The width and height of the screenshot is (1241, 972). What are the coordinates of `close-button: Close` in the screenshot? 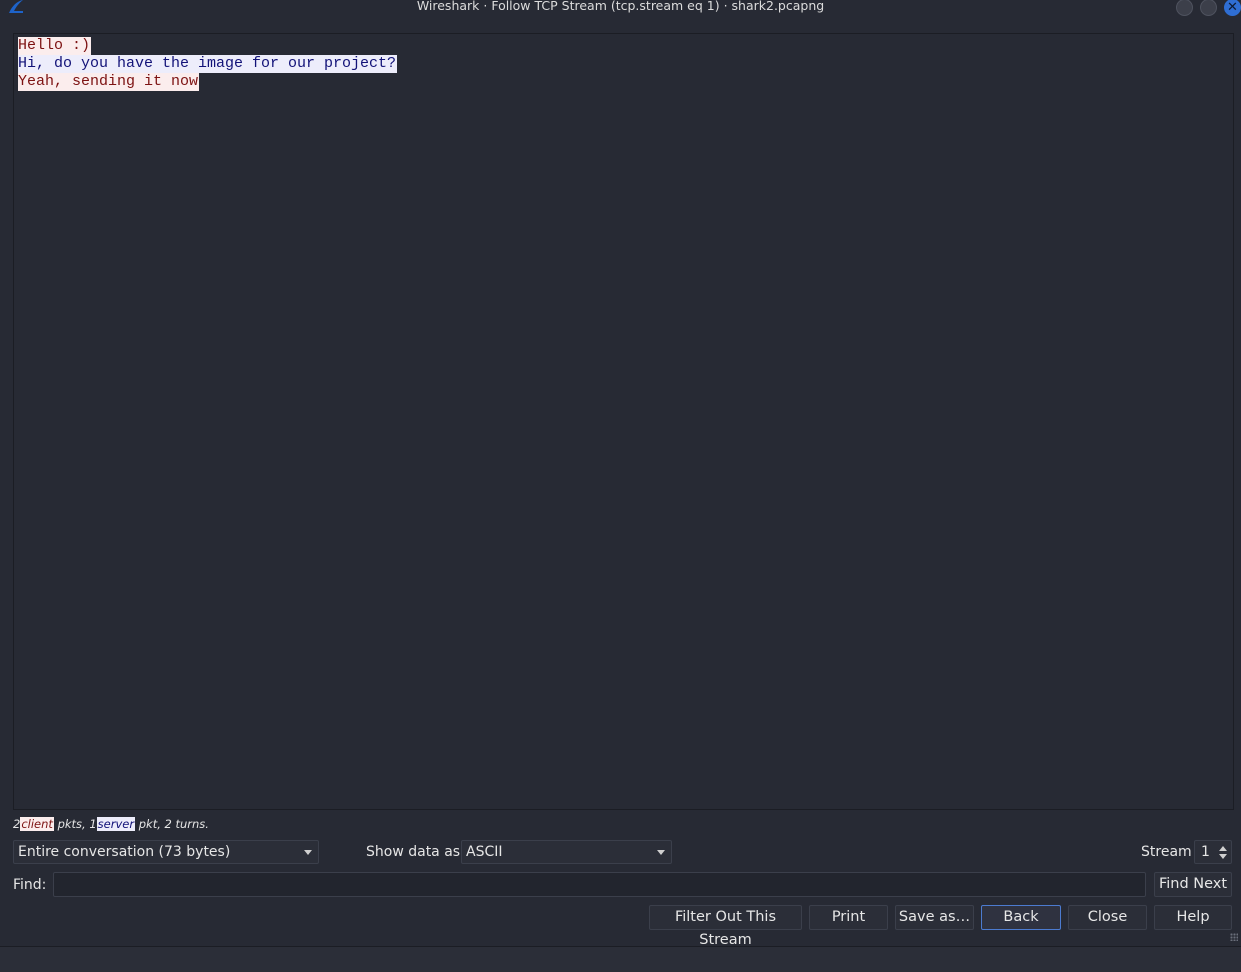 It's located at (1107, 917).